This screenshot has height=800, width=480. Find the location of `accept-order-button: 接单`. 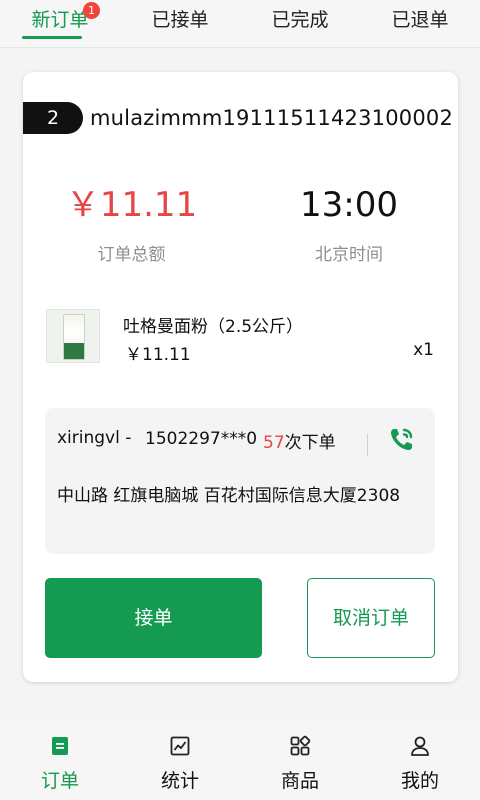

accept-order-button: 接单 is located at coordinates (153, 618).